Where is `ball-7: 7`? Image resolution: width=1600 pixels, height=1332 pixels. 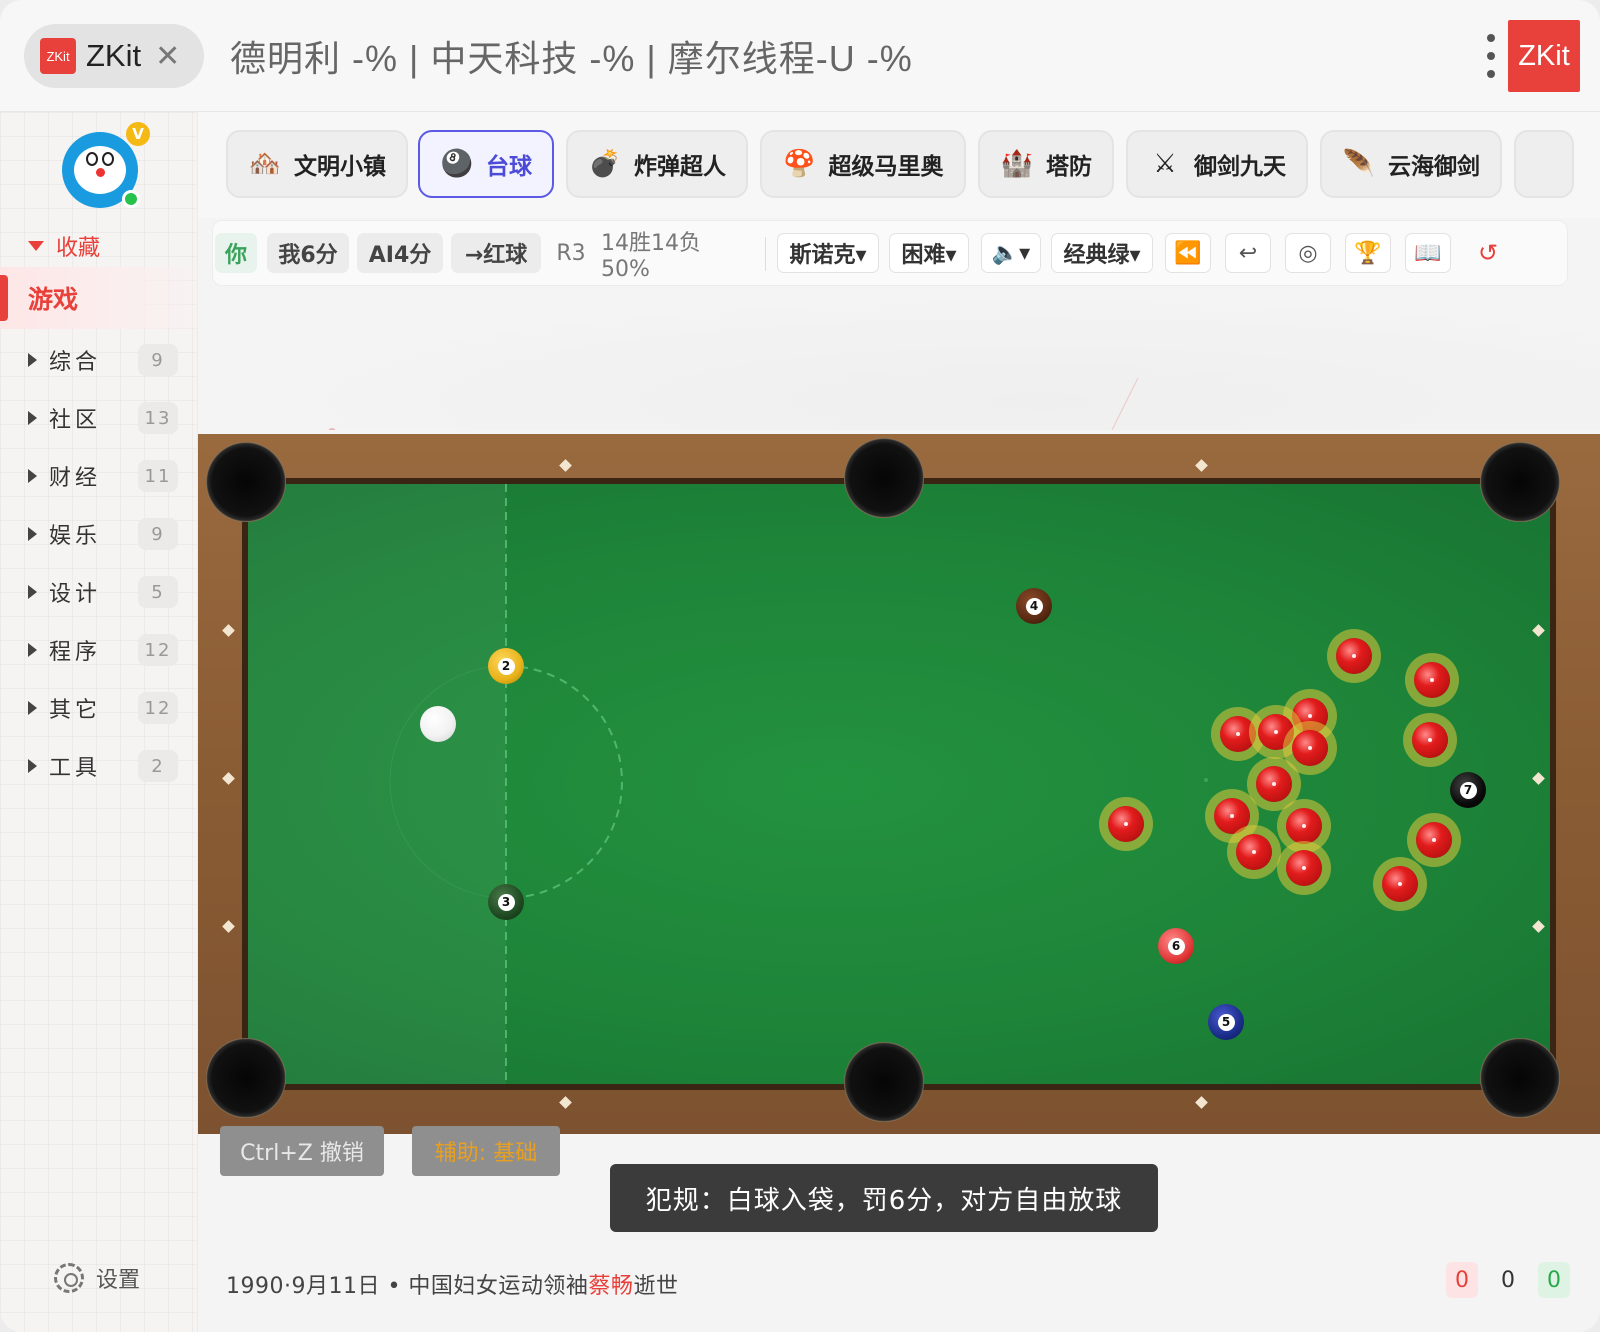 ball-7: 7 is located at coordinates (1468, 790).